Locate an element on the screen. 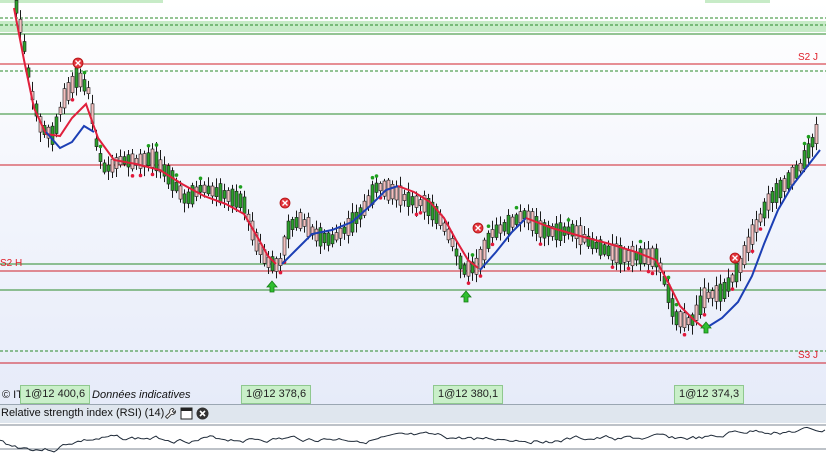 The width and height of the screenshot is (826, 453). level-label-s2j: S2 J is located at coordinates (808, 57).